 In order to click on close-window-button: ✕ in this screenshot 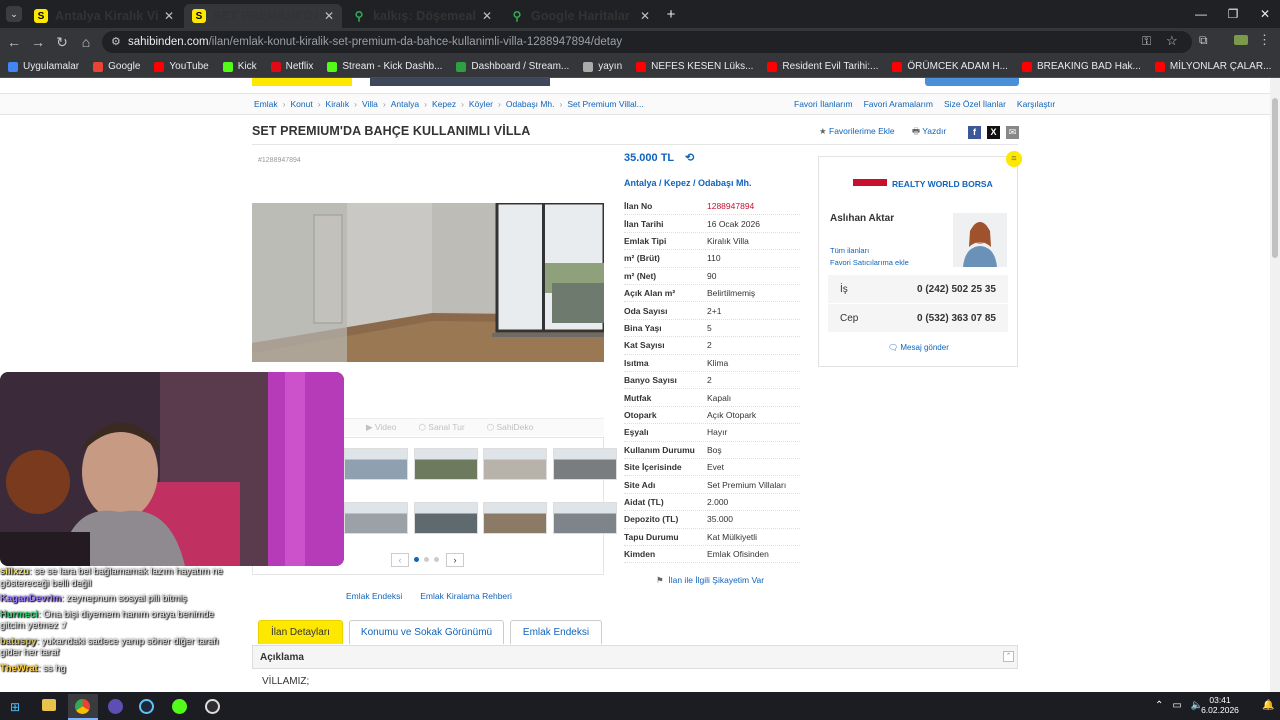, I will do `click(1265, 14)`.